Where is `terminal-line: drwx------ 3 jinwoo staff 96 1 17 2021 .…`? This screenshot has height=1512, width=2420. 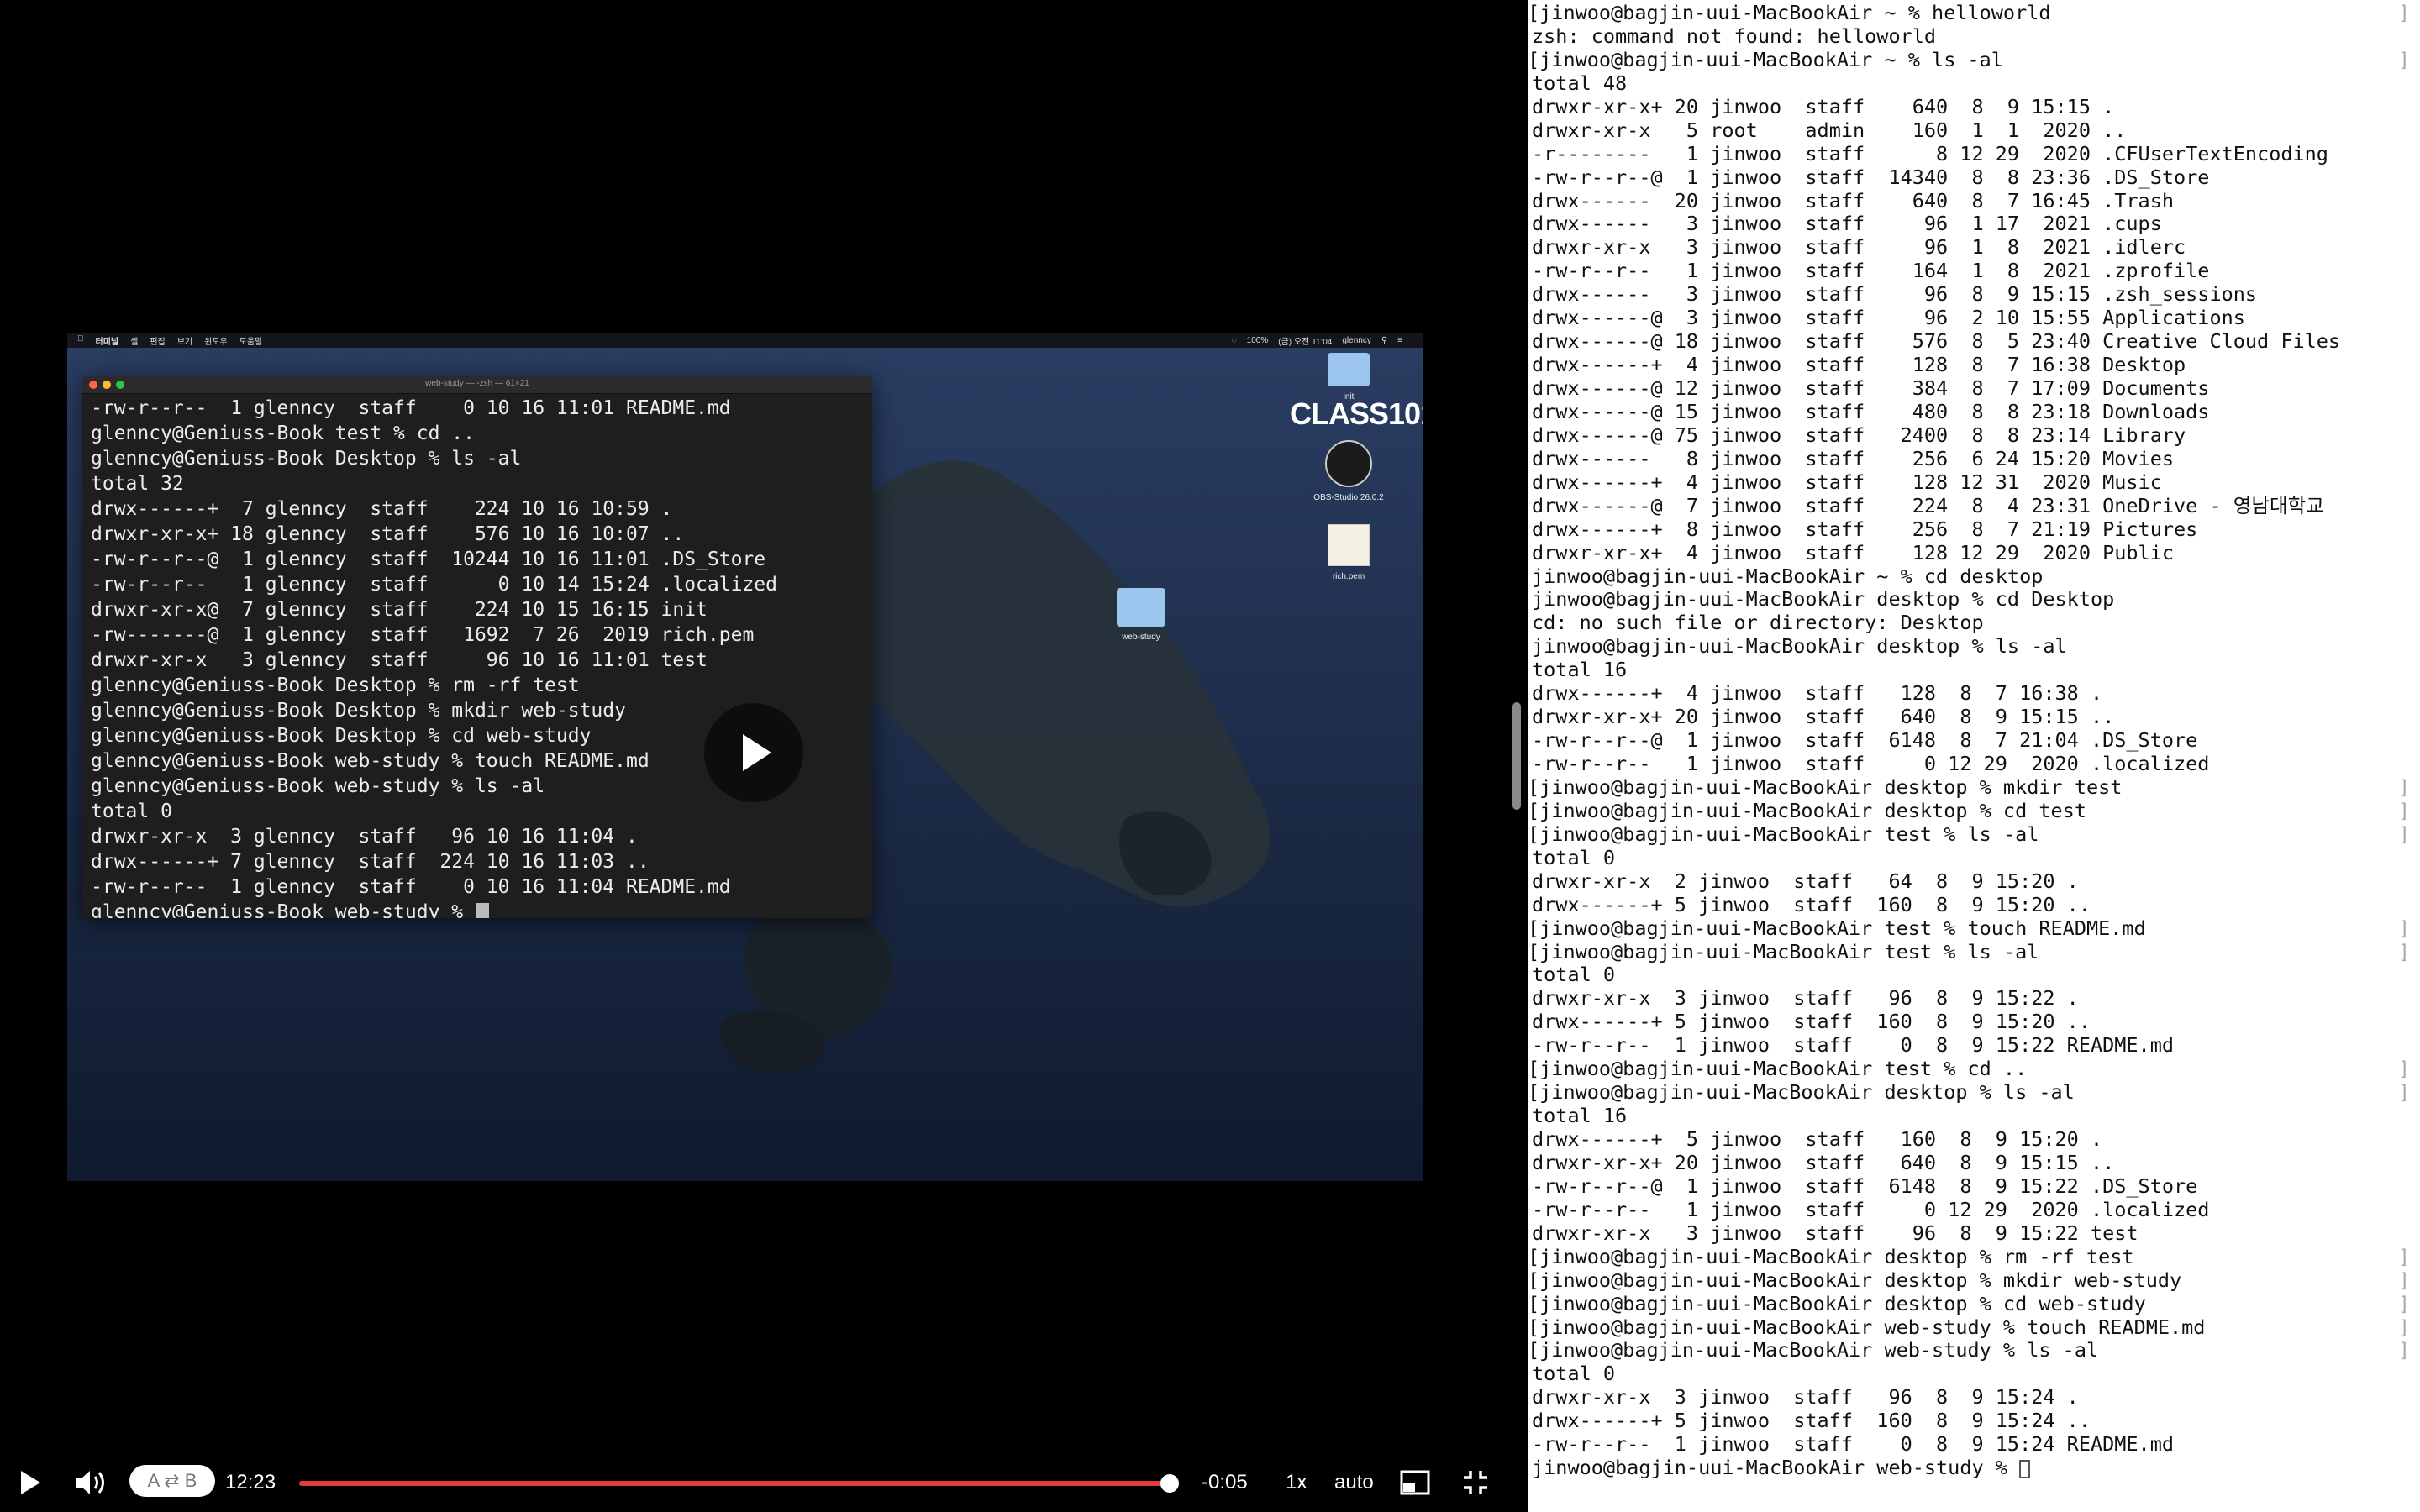
terminal-line: drwx------ 3 jinwoo staff 96 1 17 2021 .… is located at coordinates (1847, 224).